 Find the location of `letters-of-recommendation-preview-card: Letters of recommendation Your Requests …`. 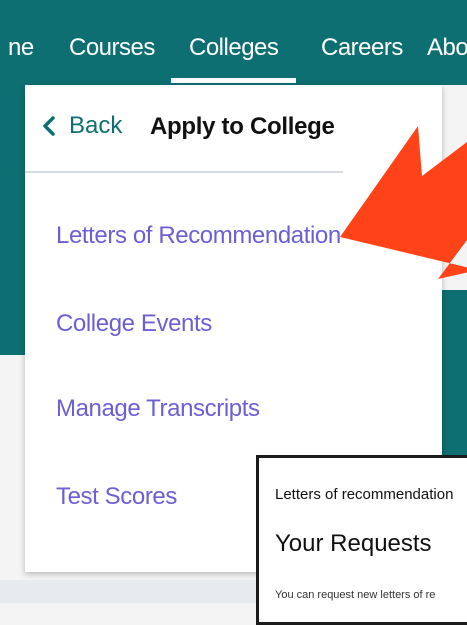

letters-of-recommendation-preview-card: Letters of recommendation Your Requests … is located at coordinates (361, 540).